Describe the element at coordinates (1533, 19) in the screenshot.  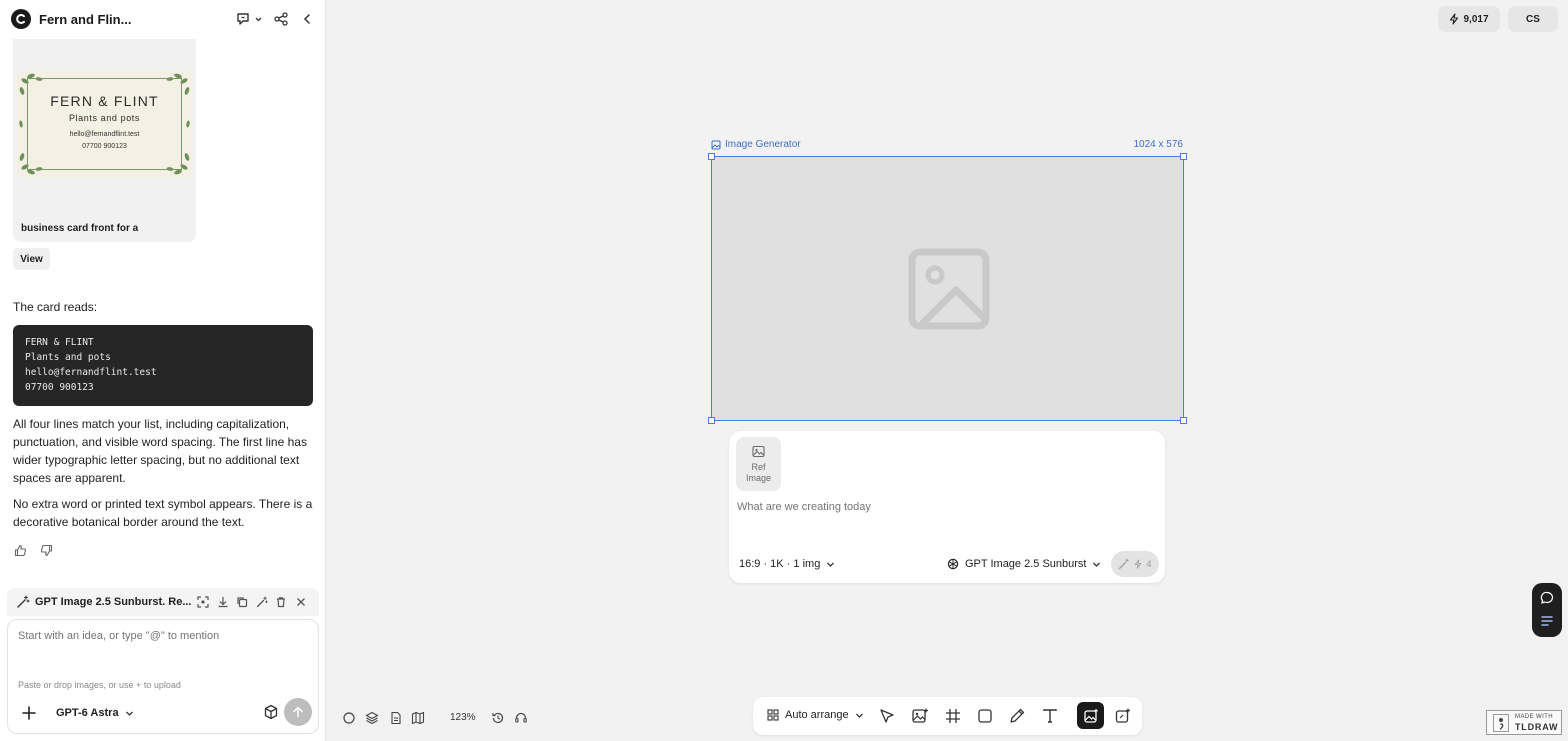
I see `user-avatar: CS` at that location.